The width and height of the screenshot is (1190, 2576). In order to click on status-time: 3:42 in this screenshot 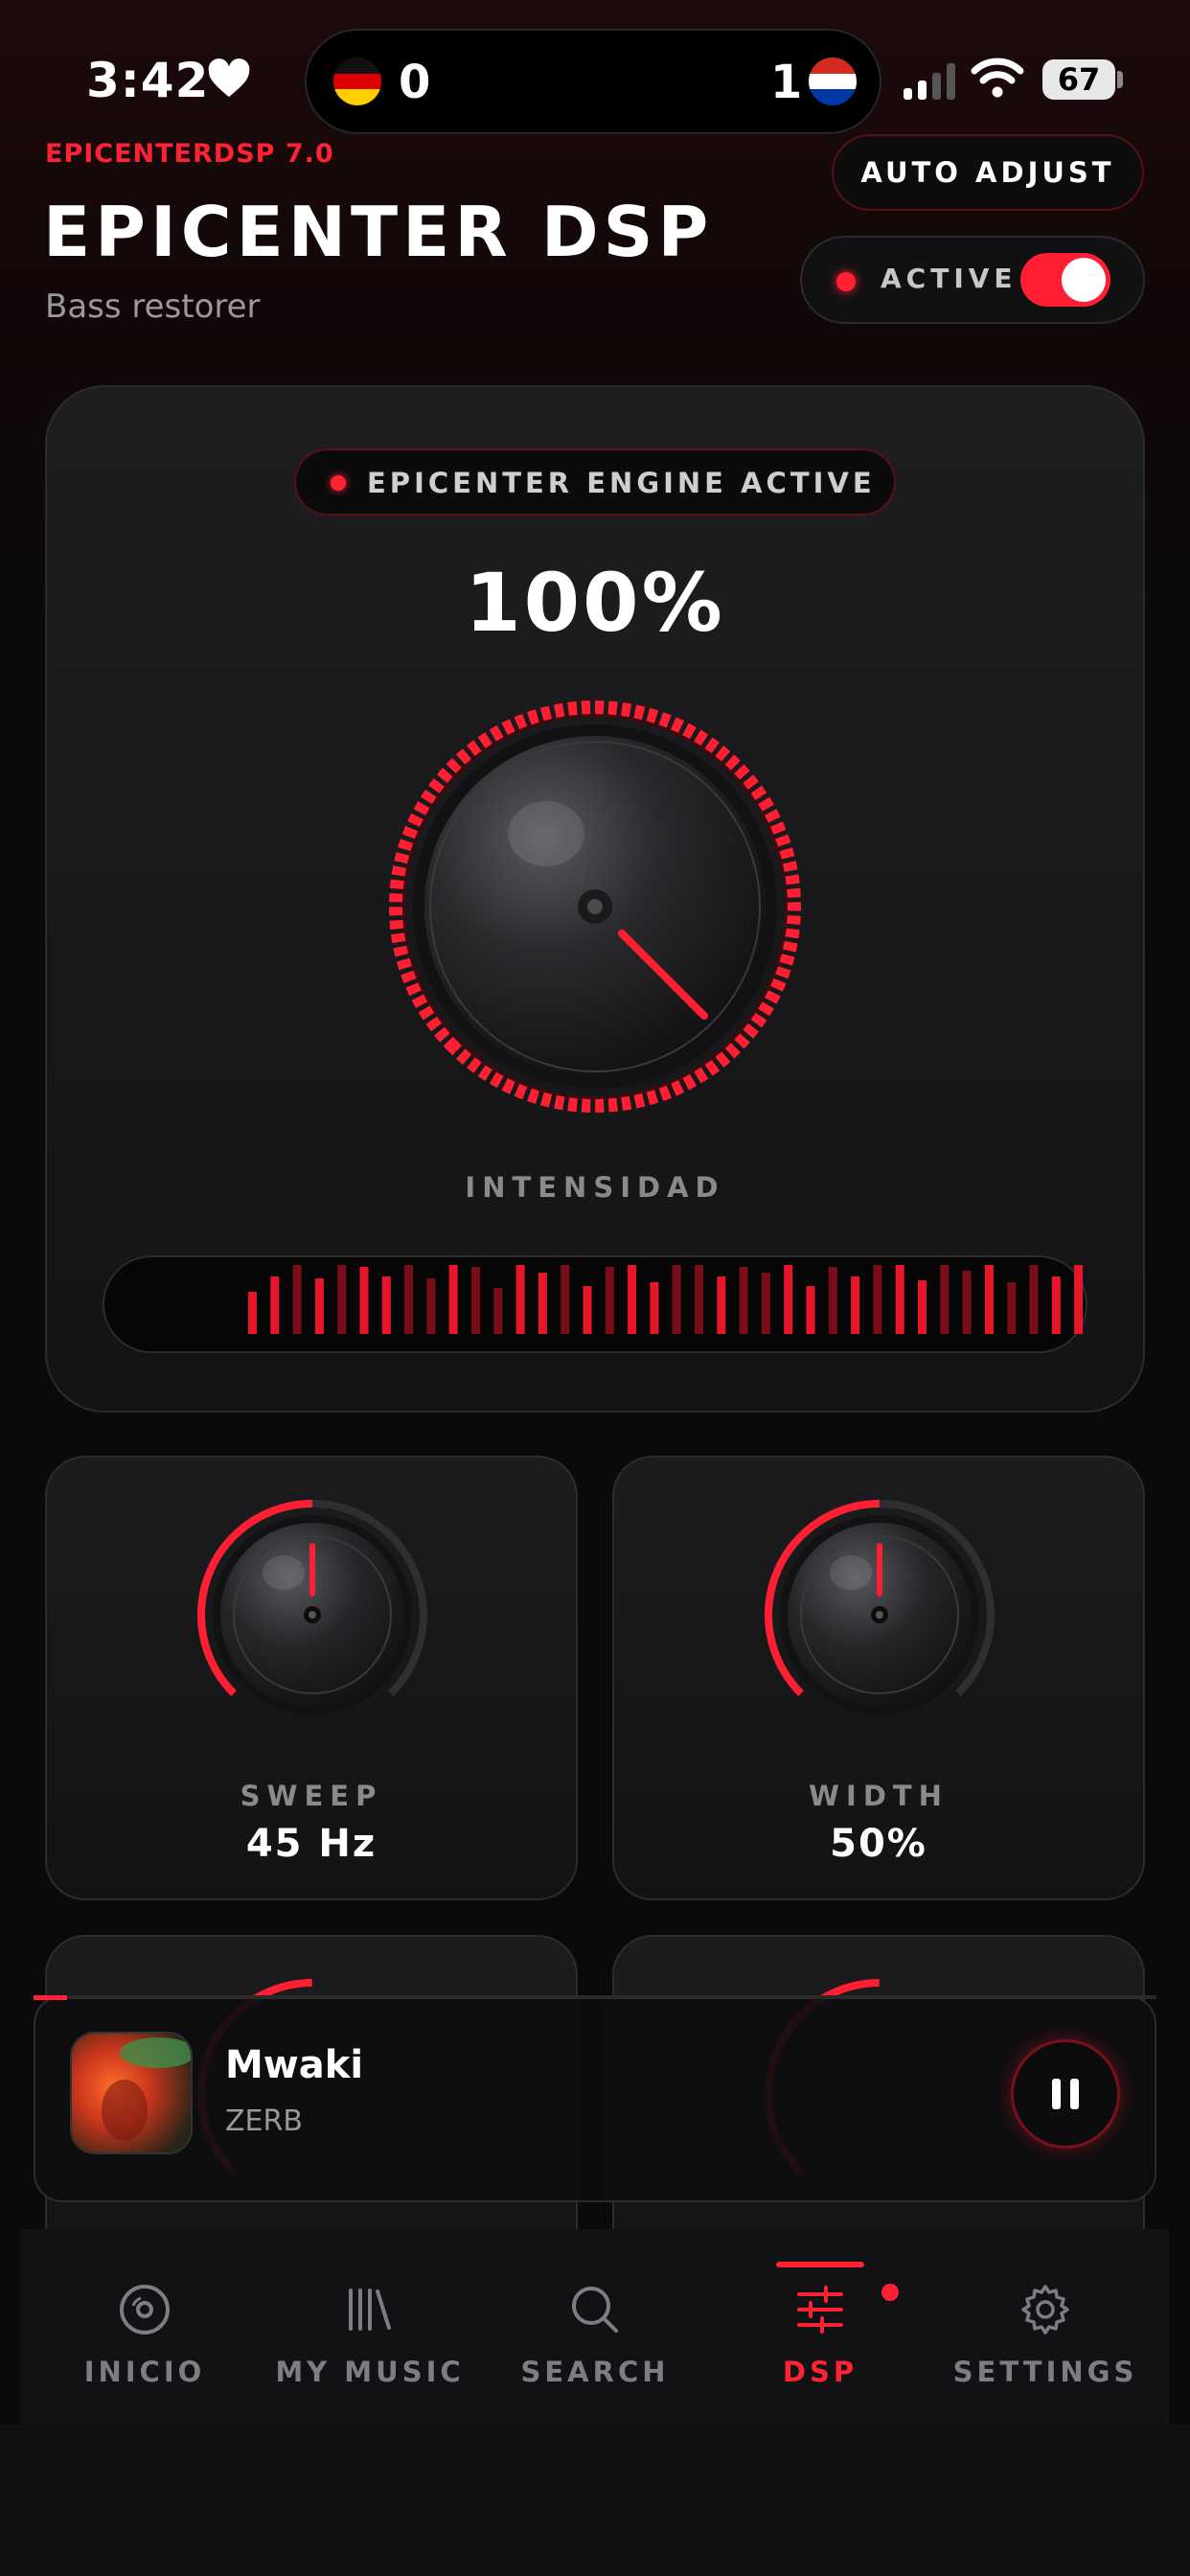, I will do `click(148, 80)`.